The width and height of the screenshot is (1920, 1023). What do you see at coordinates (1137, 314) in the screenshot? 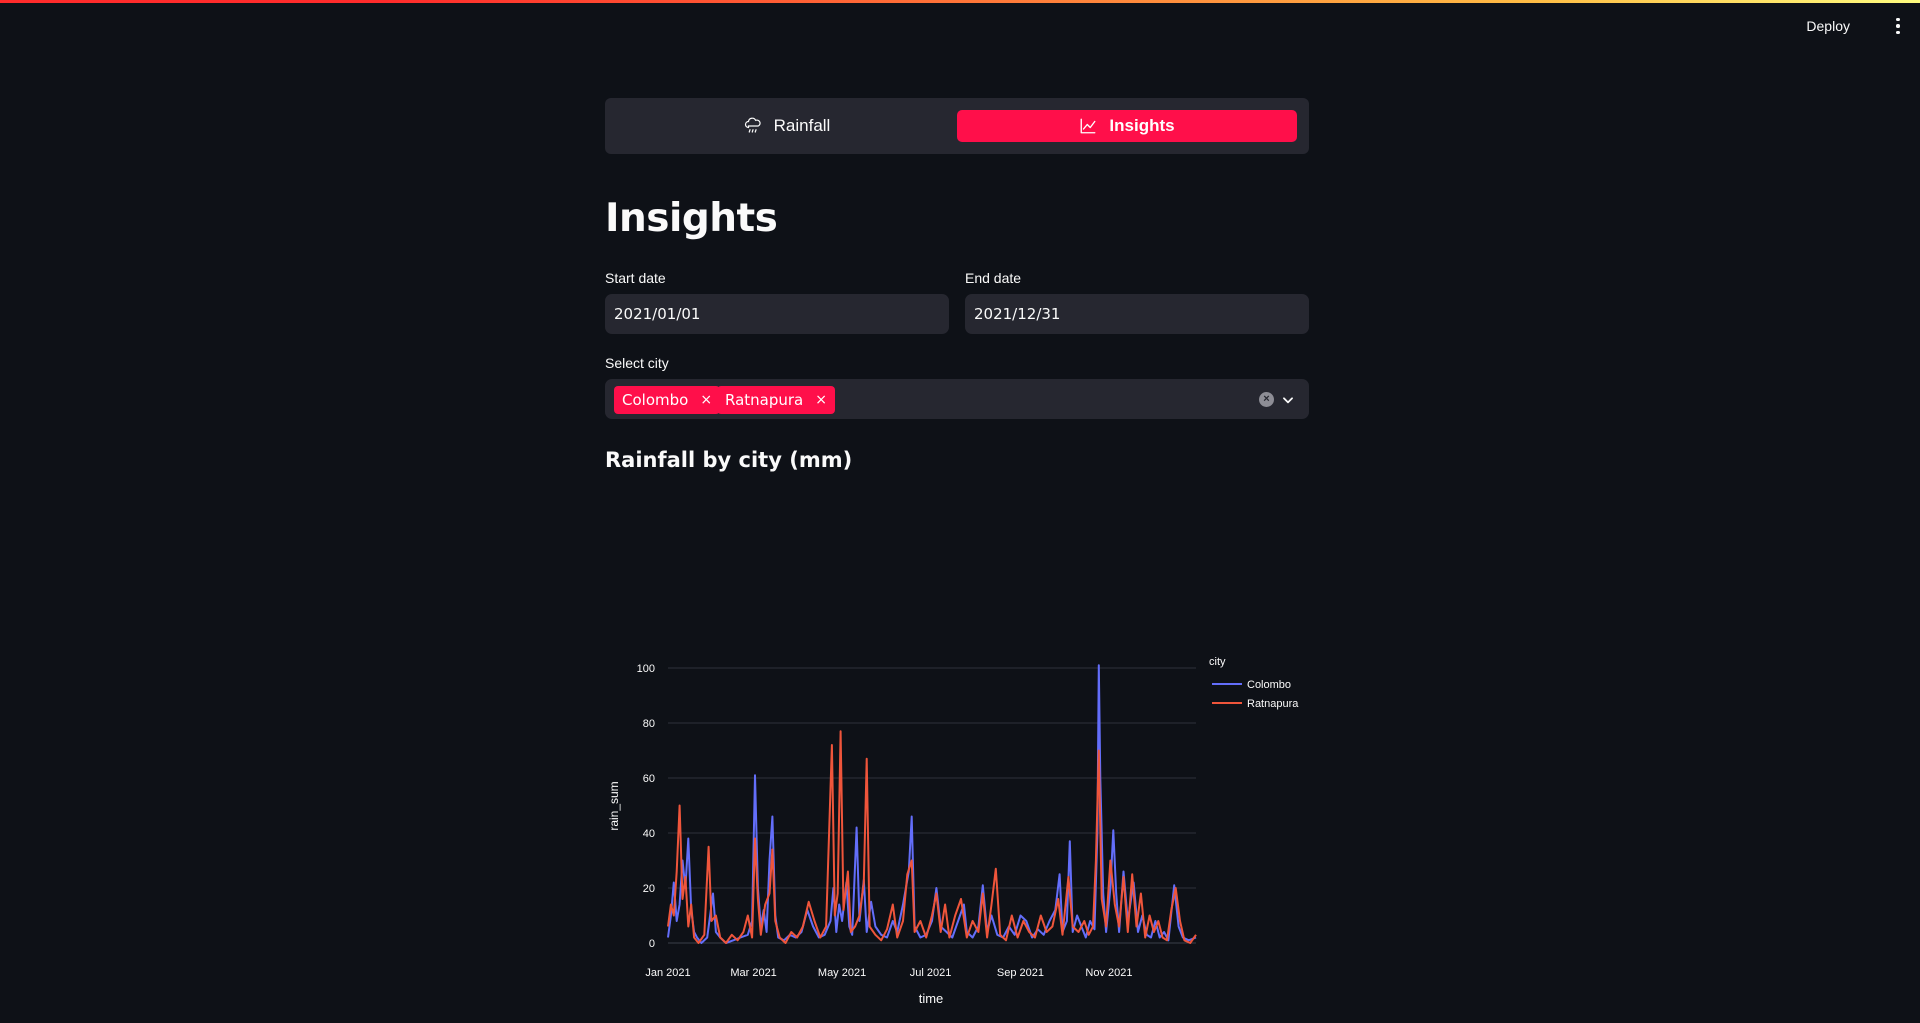
I see `end-date-input: 2021/12/31` at bounding box center [1137, 314].